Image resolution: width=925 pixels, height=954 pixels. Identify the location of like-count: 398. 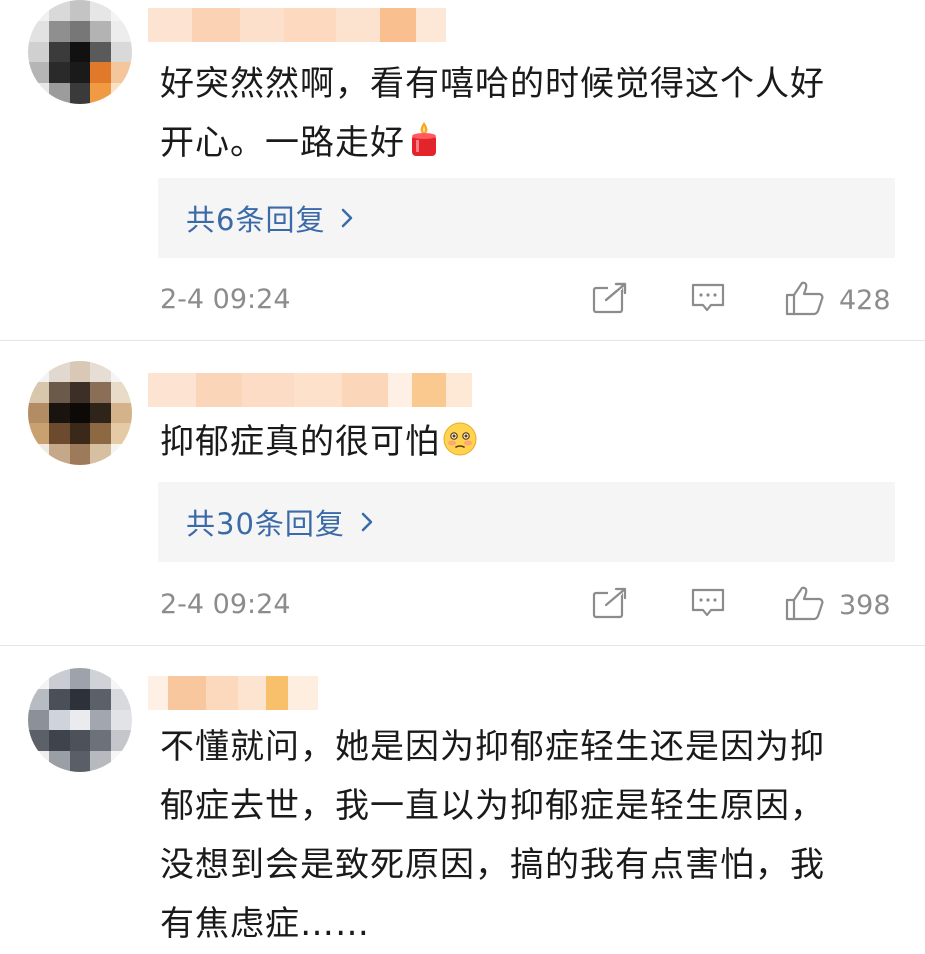
(865, 605).